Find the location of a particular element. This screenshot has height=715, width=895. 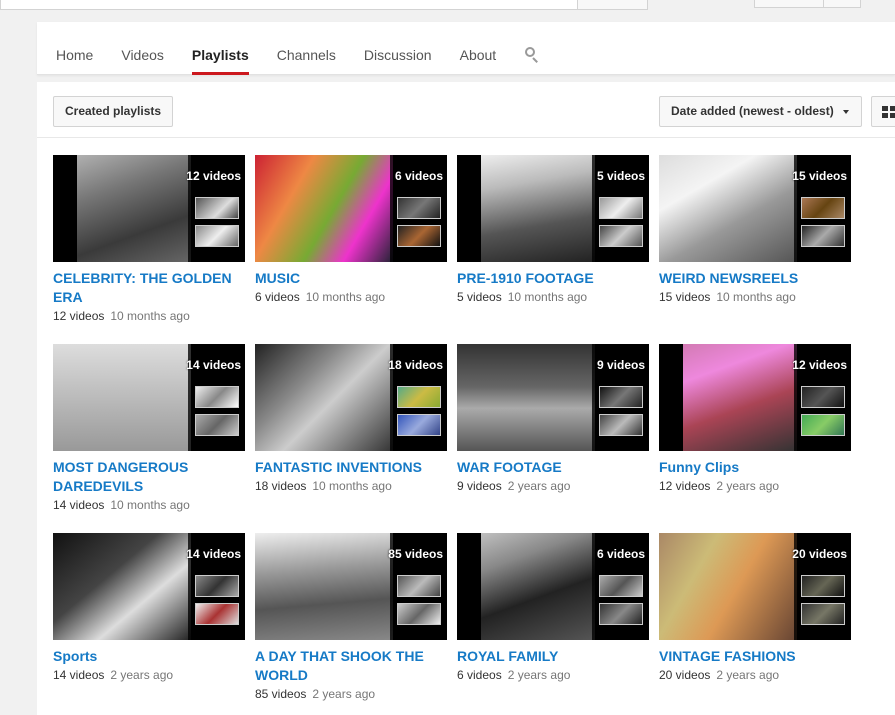

playlist-title: MOST DANGEROUS DAREDEVILS is located at coordinates (149, 477).